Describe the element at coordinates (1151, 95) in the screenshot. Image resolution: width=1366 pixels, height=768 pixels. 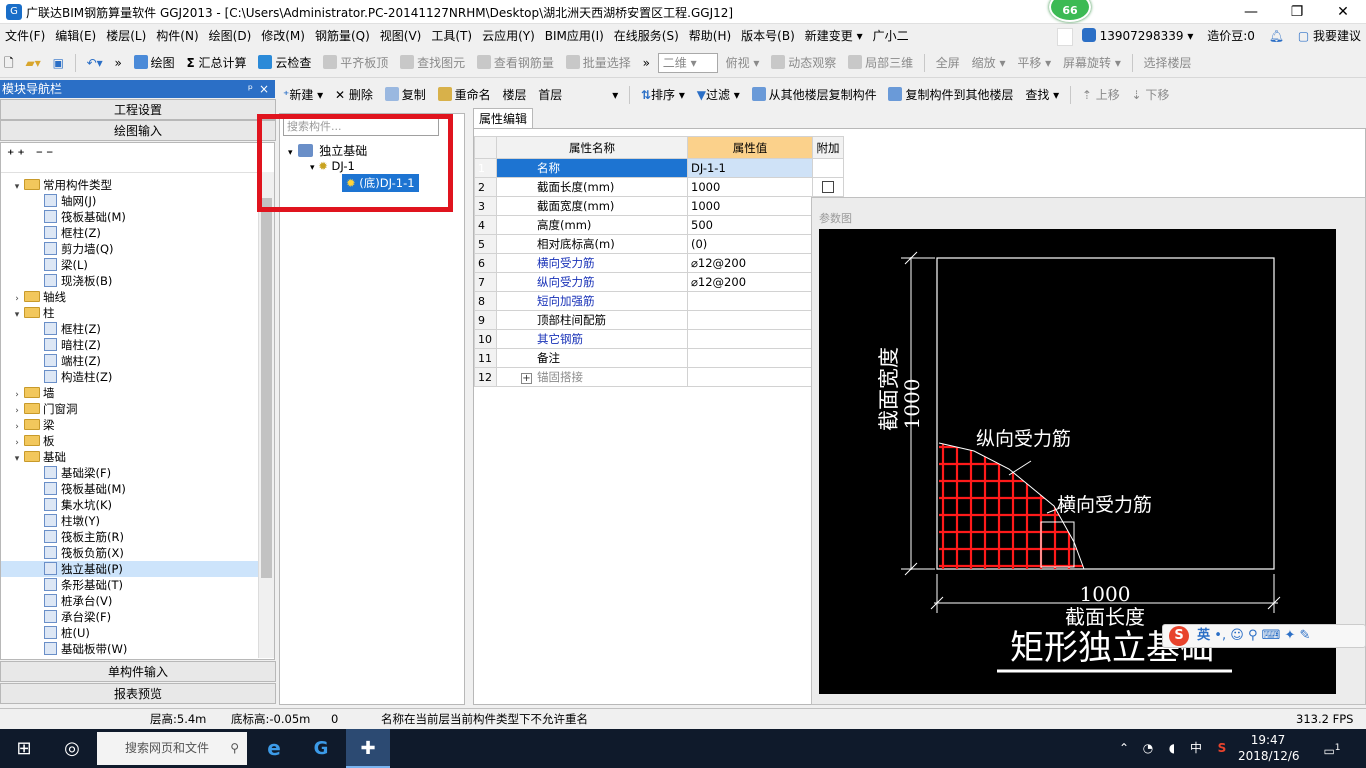
I see `move-down-button: ⇣ 下移` at that location.